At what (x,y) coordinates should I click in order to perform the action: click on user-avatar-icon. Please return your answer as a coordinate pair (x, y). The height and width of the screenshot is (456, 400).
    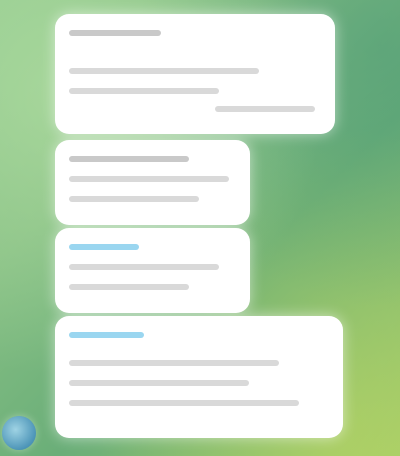
    Looking at the image, I should click on (19, 433).